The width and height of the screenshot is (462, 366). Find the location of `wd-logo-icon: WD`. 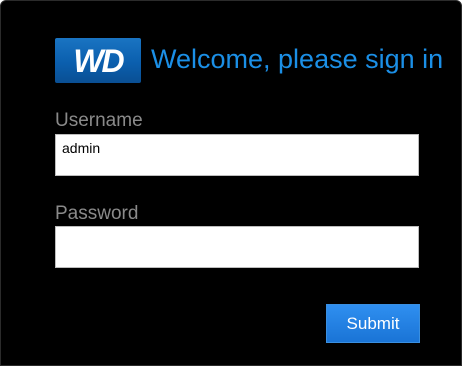

wd-logo-icon: WD is located at coordinates (98, 60).